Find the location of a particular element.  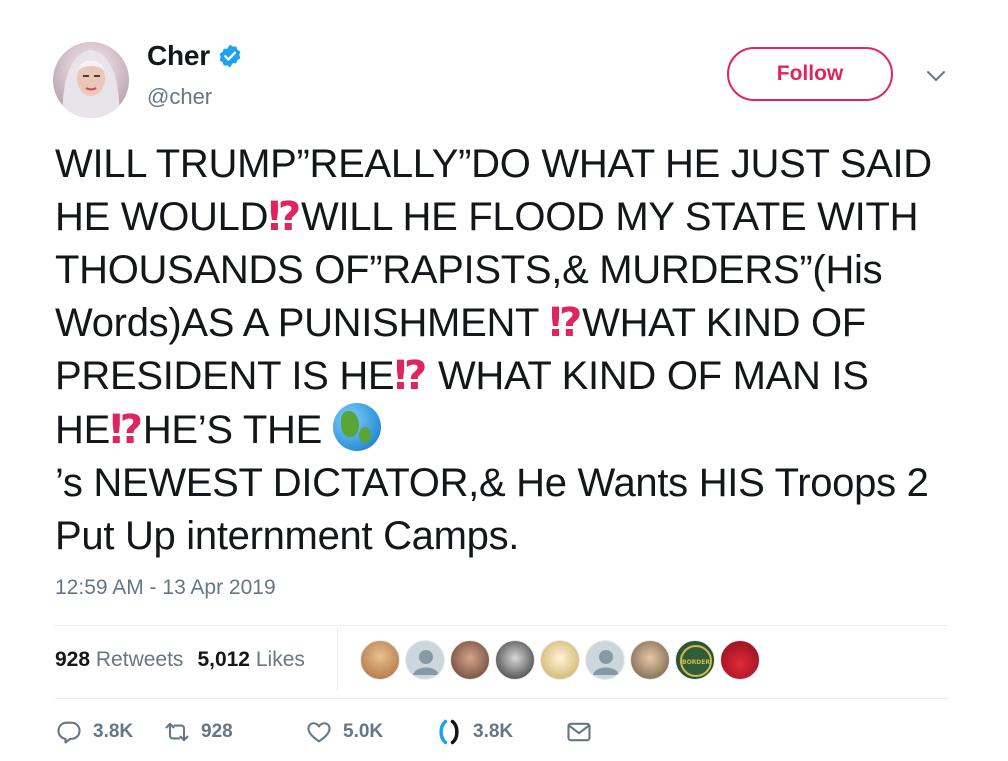

badge-icon: BORDER is located at coordinates (696, 661).